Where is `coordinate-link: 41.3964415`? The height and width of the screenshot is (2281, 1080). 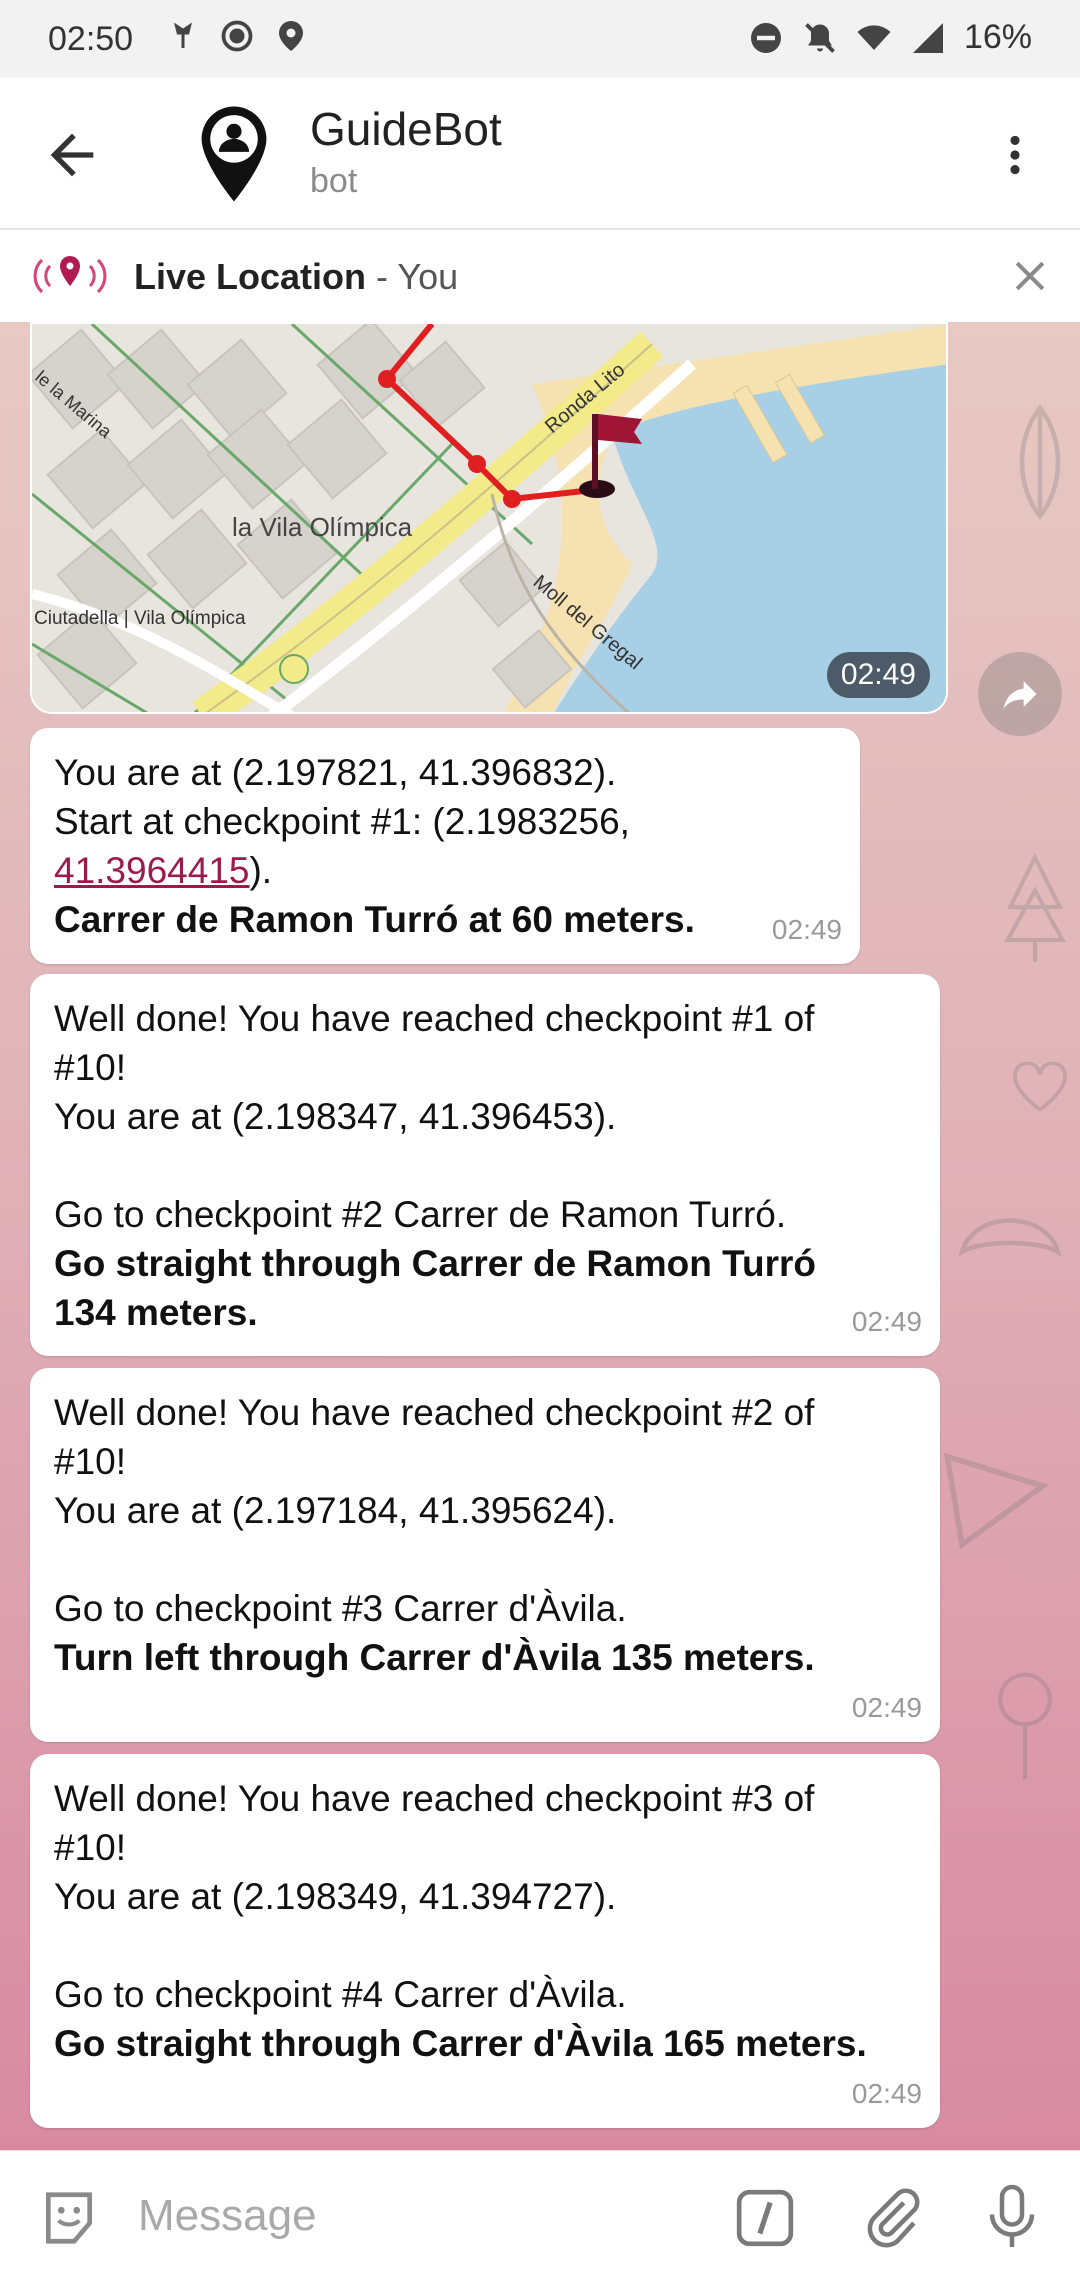 coordinate-link: 41.3964415 is located at coordinates (151, 870).